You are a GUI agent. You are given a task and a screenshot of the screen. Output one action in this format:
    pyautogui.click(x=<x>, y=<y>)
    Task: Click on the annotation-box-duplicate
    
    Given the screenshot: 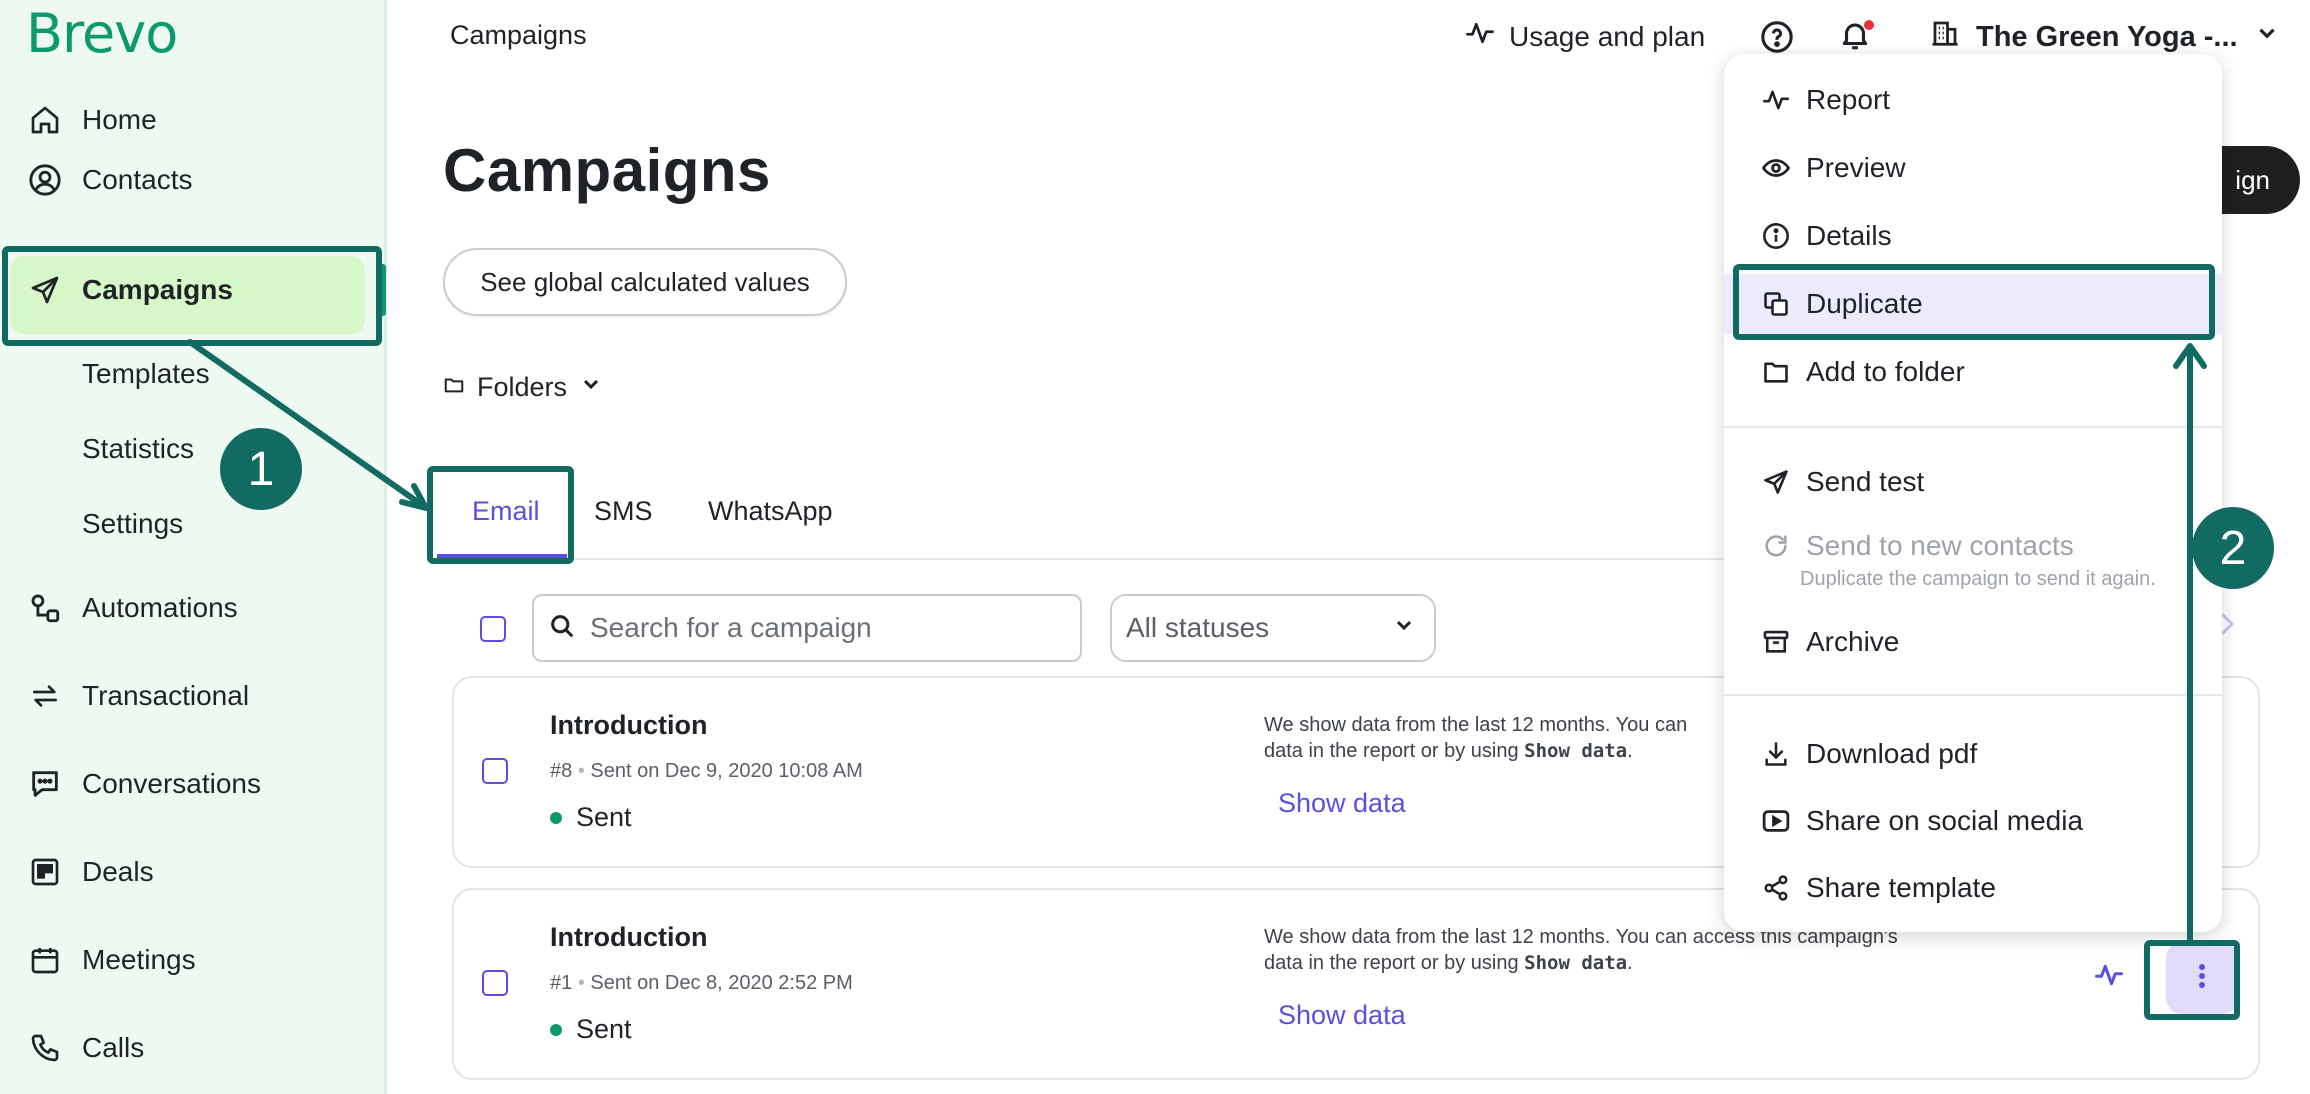 What is the action you would take?
    pyautogui.click(x=1974, y=302)
    